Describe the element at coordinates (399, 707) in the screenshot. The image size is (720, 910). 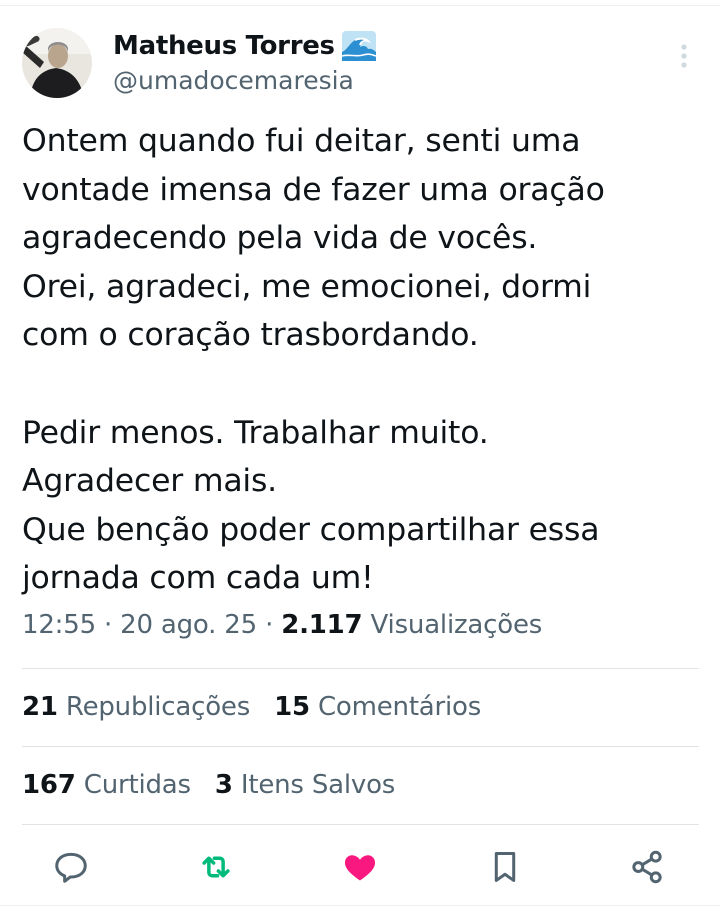
I see `comments-label: Comentários` at that location.